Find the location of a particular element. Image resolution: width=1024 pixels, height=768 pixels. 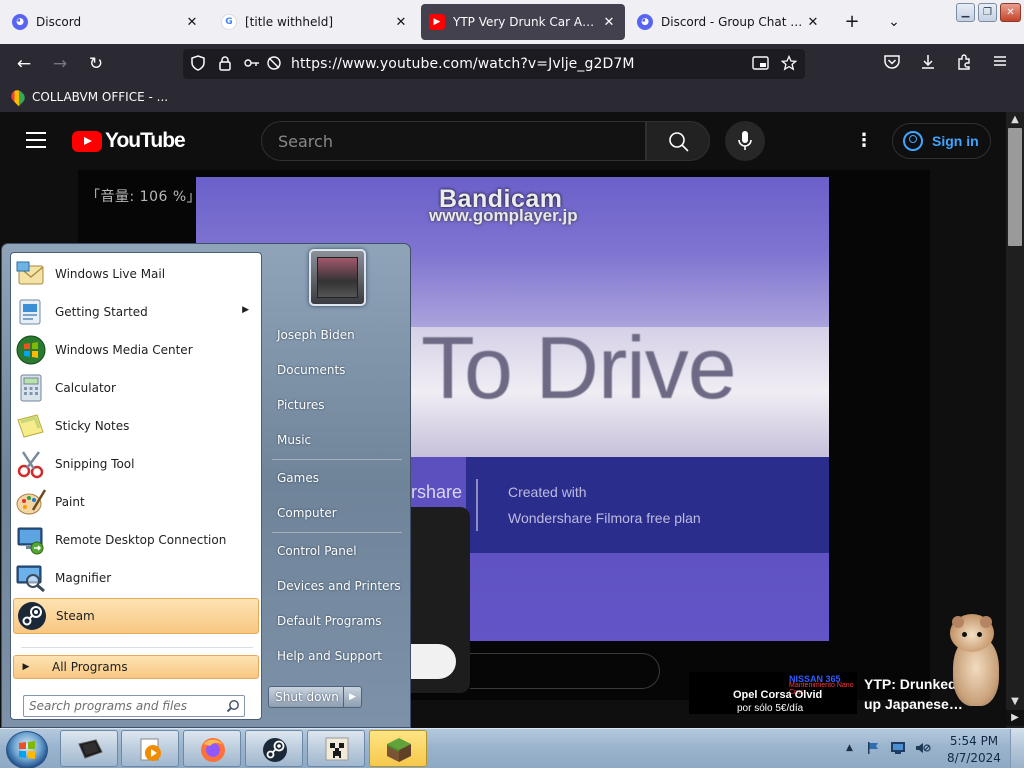

scroll-right-arrow: ▶ is located at coordinates (1015, 718).